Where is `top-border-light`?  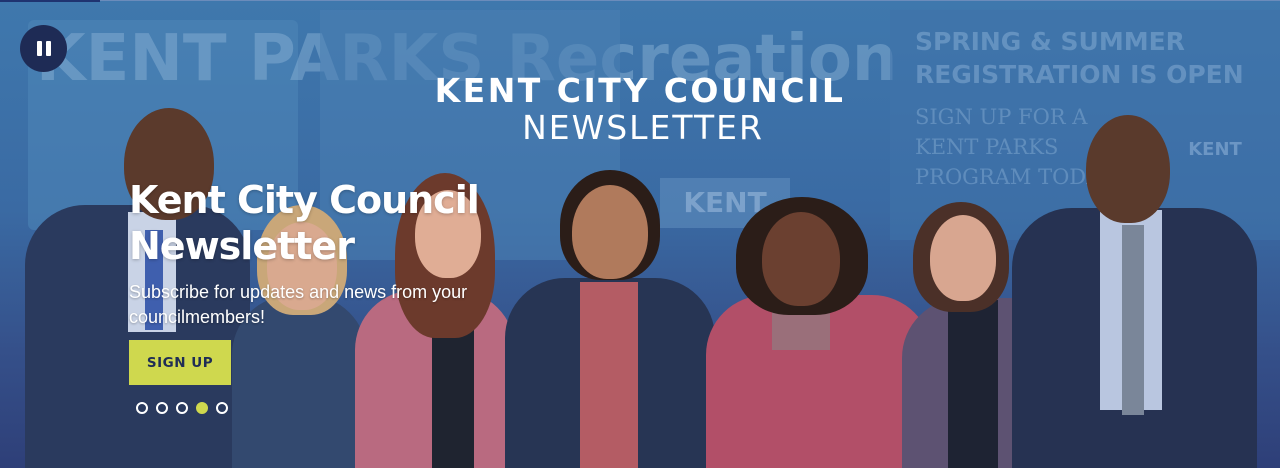 top-border-light is located at coordinates (690, 0).